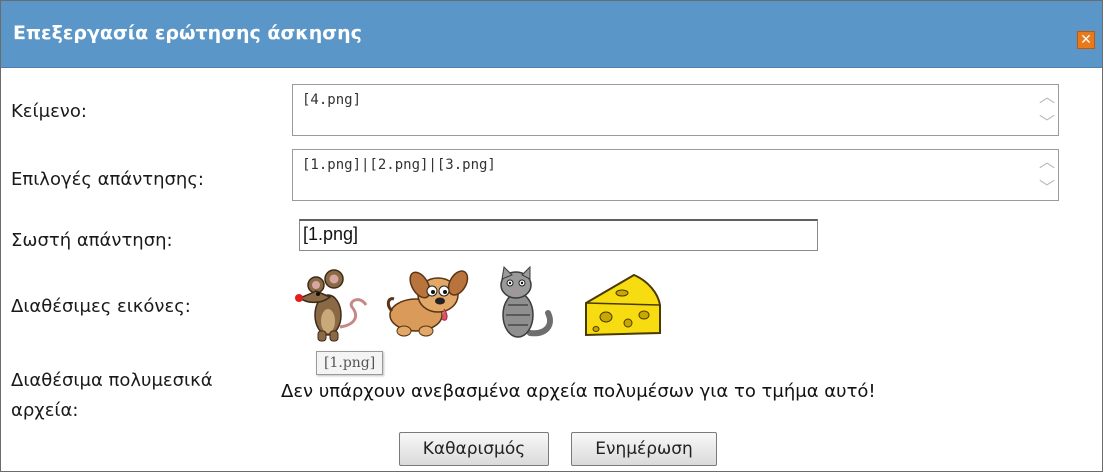 The image size is (1103, 472). Describe the element at coordinates (474, 449) in the screenshot. I see `clear-button: Καθαρισμός` at that location.